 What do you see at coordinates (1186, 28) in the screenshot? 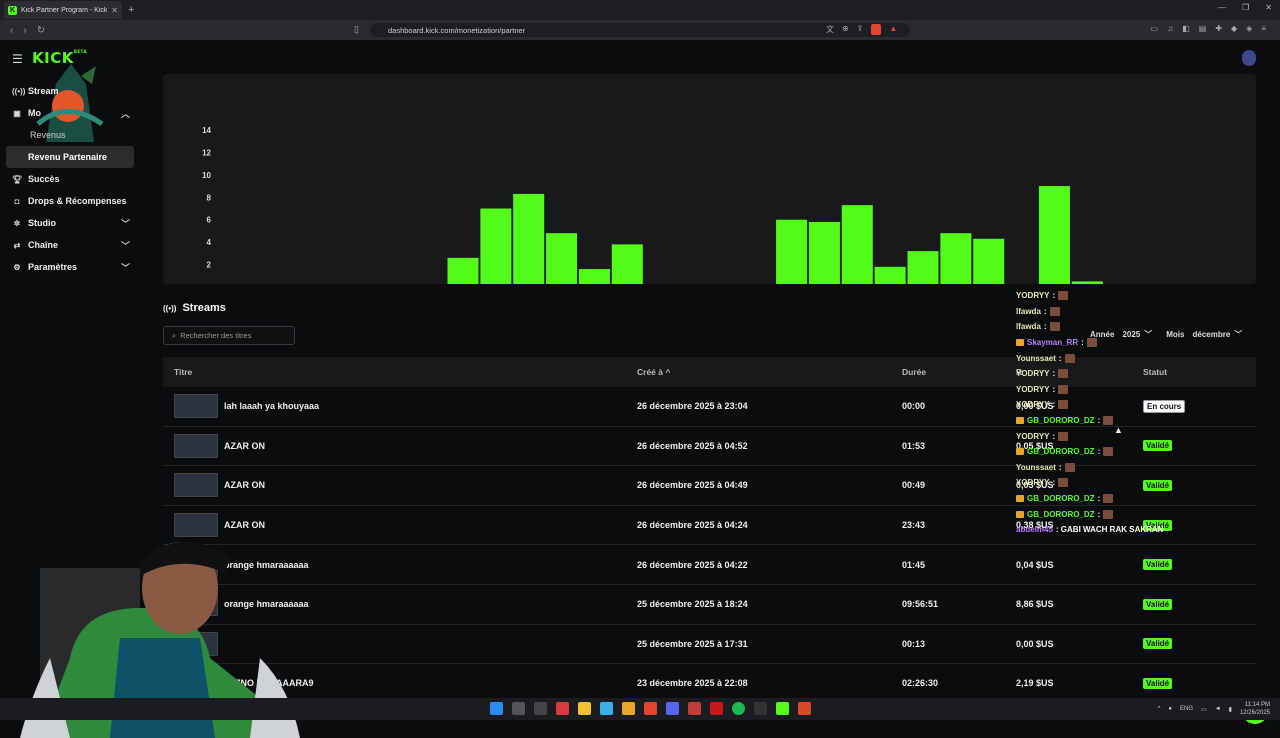
I see `sidebar-toggle-icon: ◧` at bounding box center [1186, 28].